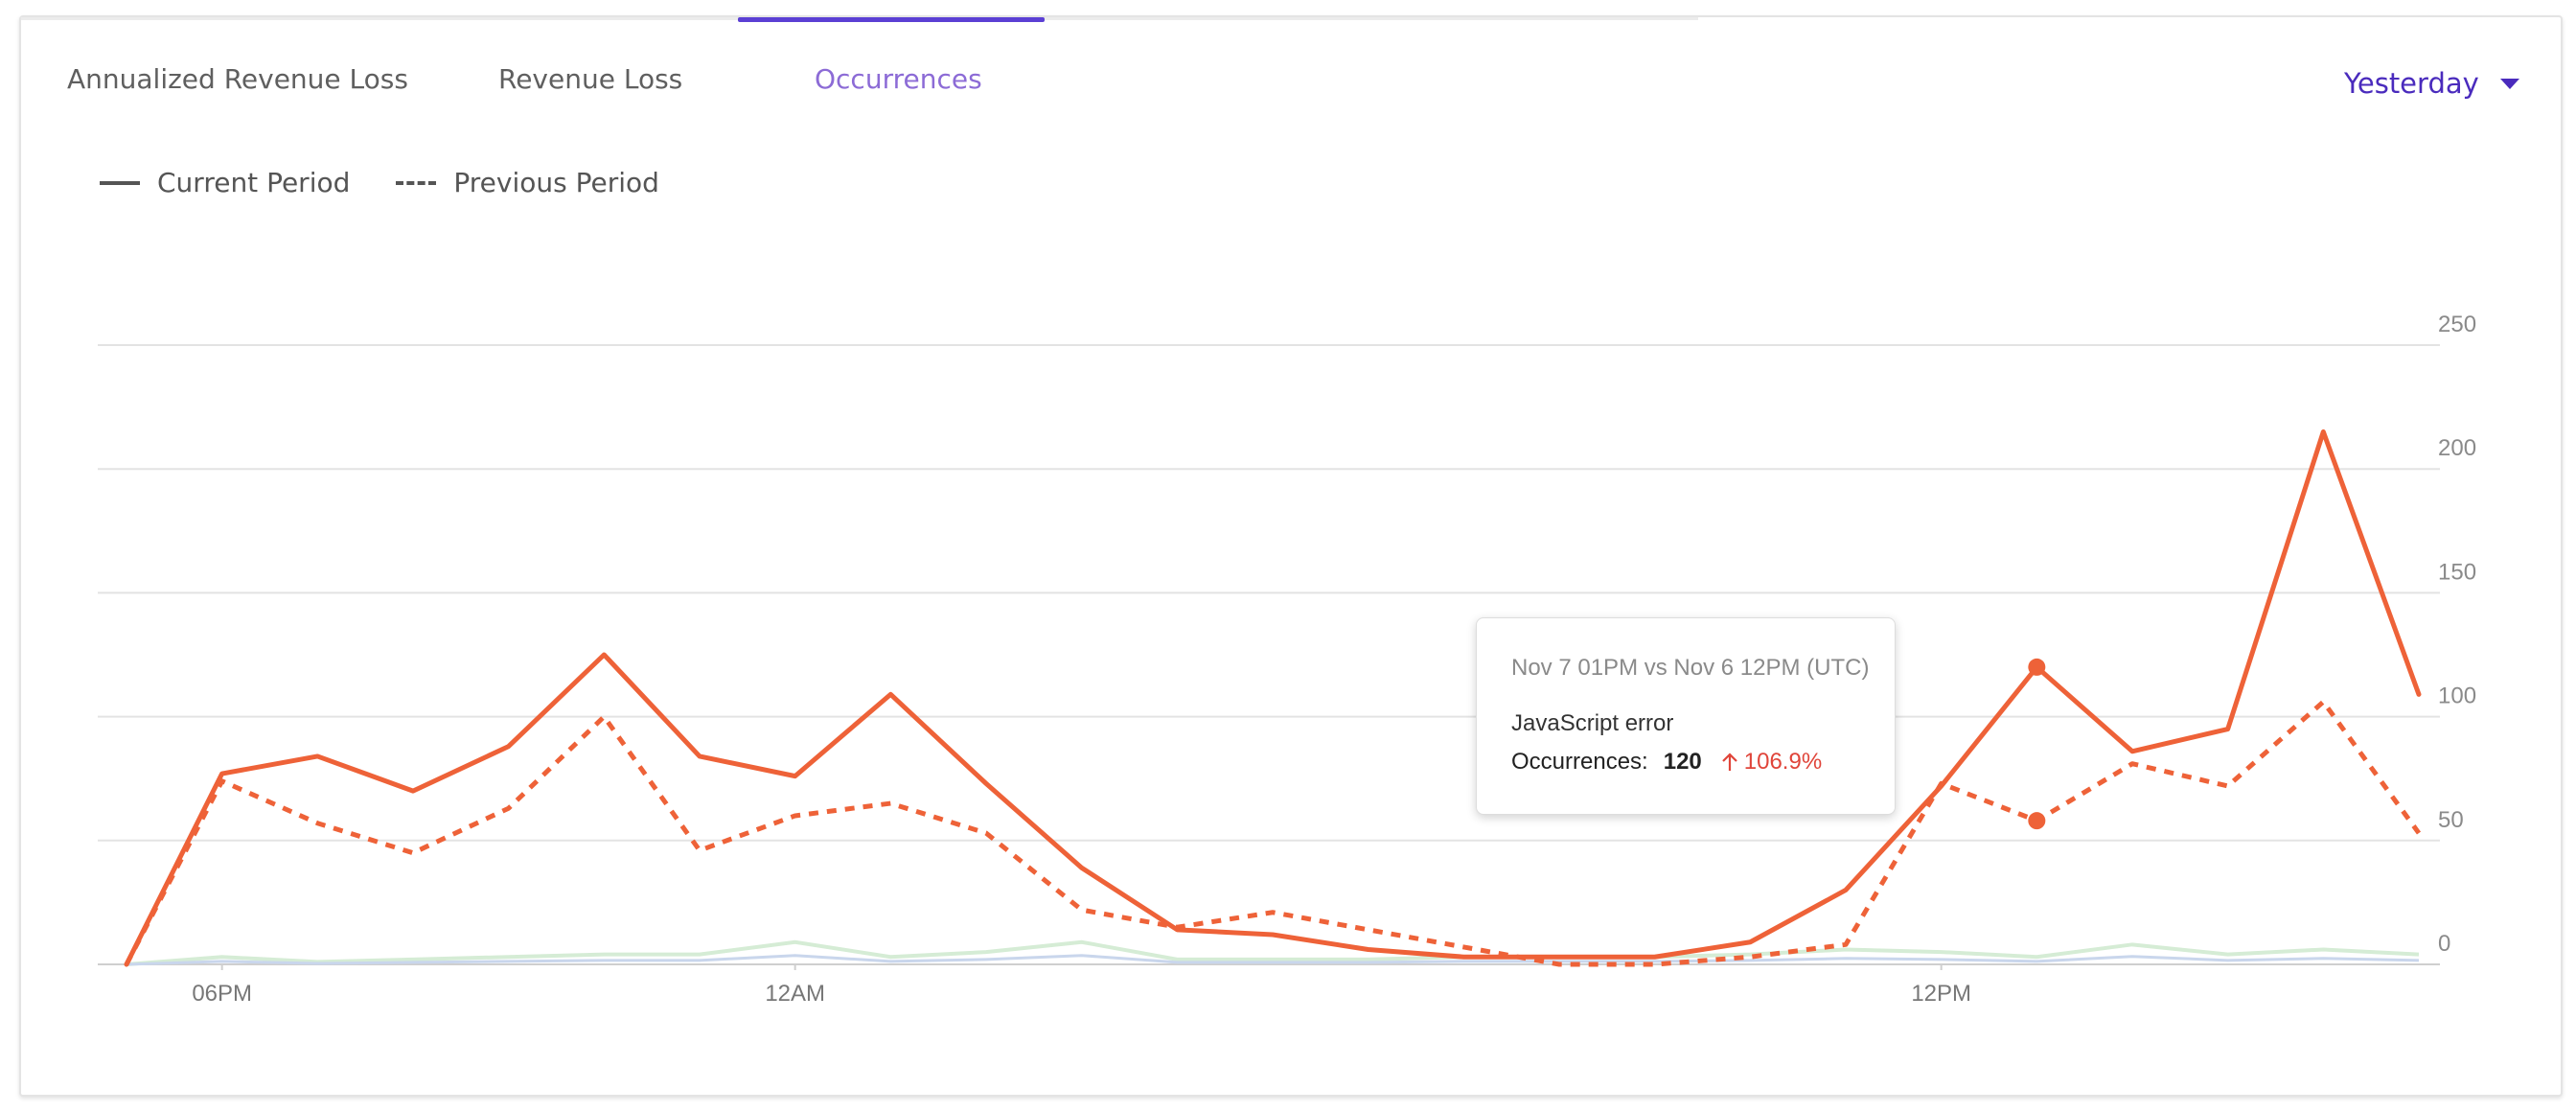  I want to click on tooltip-metric-label: Occurrences:, so click(1579, 762).